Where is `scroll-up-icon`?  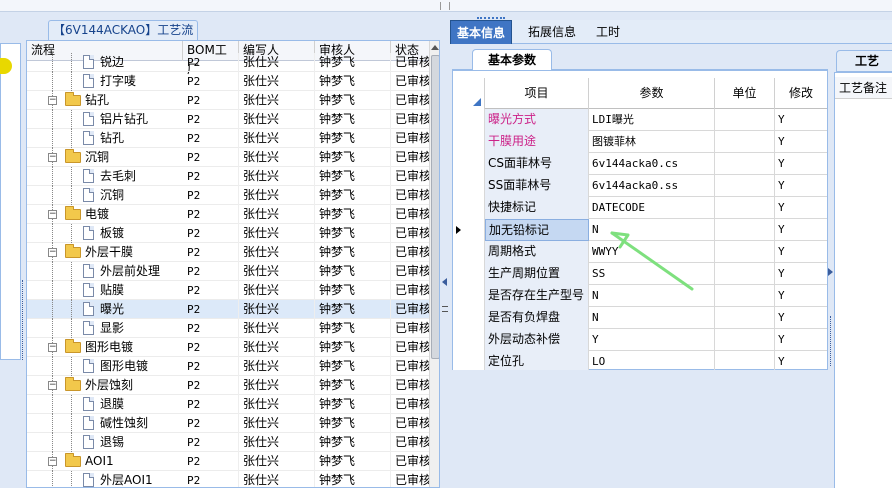 scroll-up-icon is located at coordinates (435, 47).